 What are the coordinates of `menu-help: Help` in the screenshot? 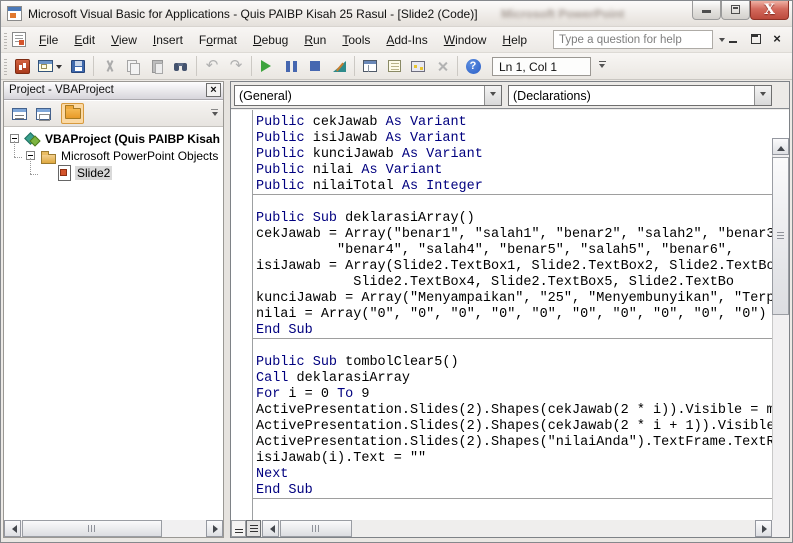 It's located at (514, 40).